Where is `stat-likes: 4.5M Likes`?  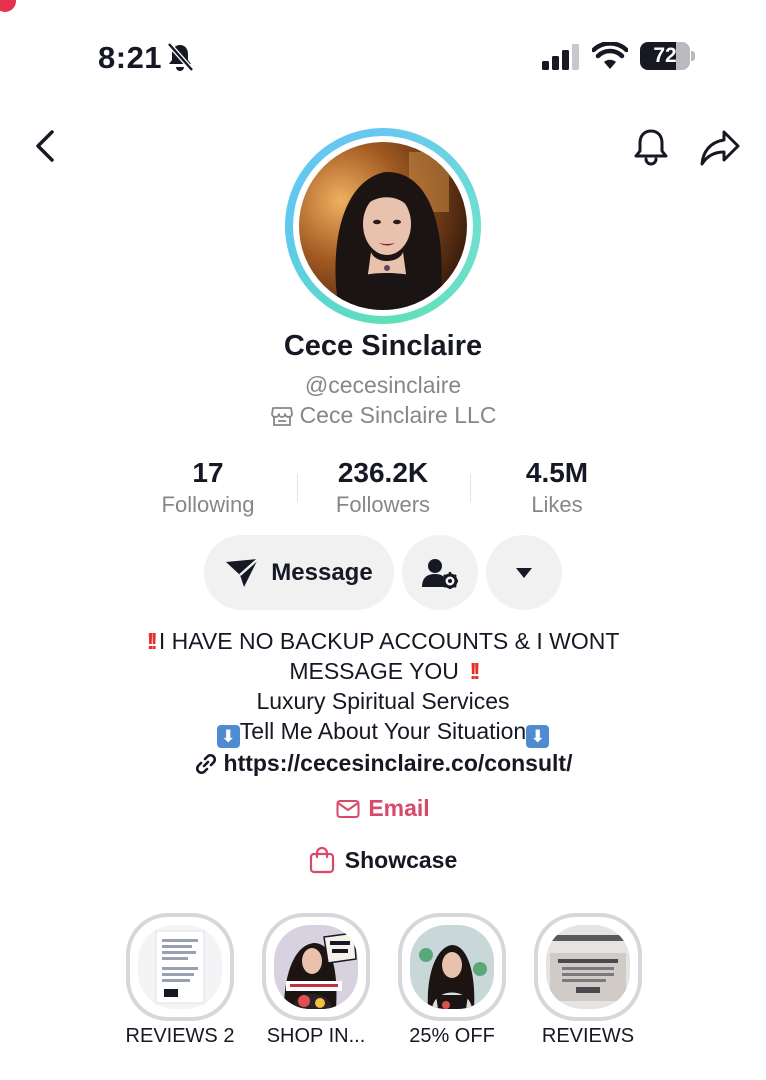 stat-likes: 4.5M Likes is located at coordinates (557, 488).